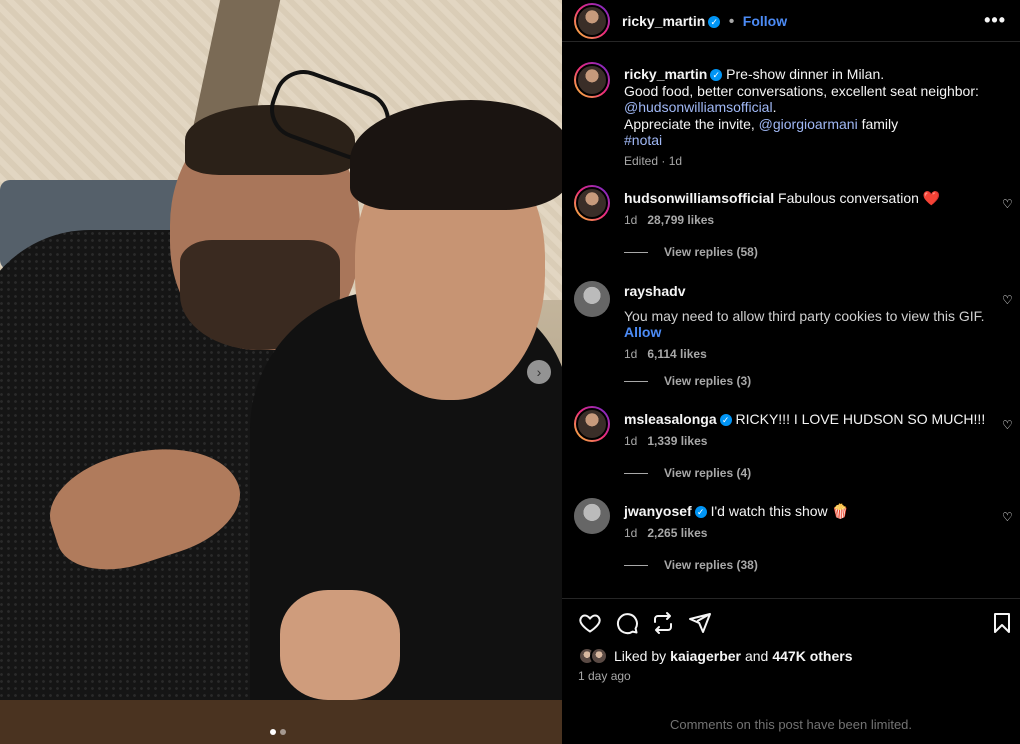 The height and width of the screenshot is (744, 1020). What do you see at coordinates (812, 656) in the screenshot?
I see `liked-by-others: 447K others` at bounding box center [812, 656].